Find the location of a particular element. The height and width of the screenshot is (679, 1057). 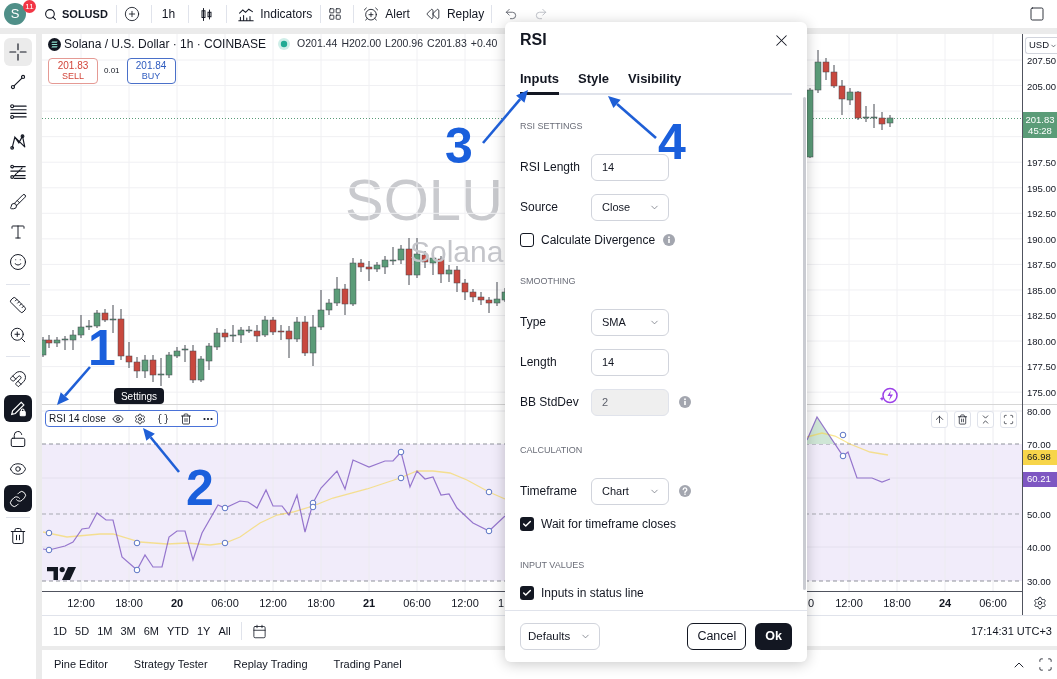

price-axis-label: 180.00 is located at coordinates (1042, 341).